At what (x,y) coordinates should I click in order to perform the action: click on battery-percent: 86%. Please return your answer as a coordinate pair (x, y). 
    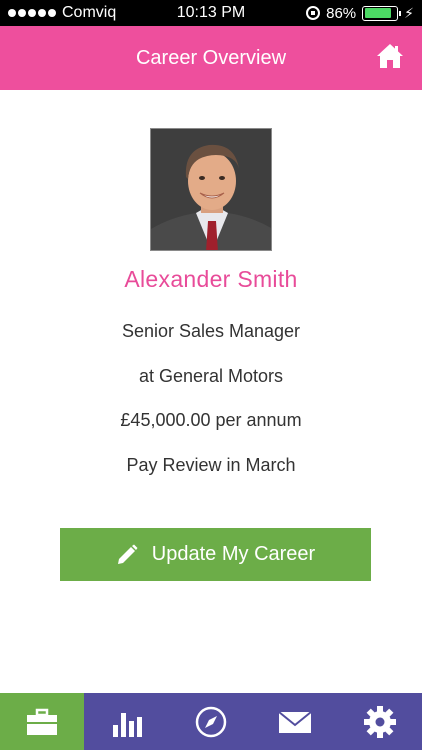
    Looking at the image, I should click on (341, 13).